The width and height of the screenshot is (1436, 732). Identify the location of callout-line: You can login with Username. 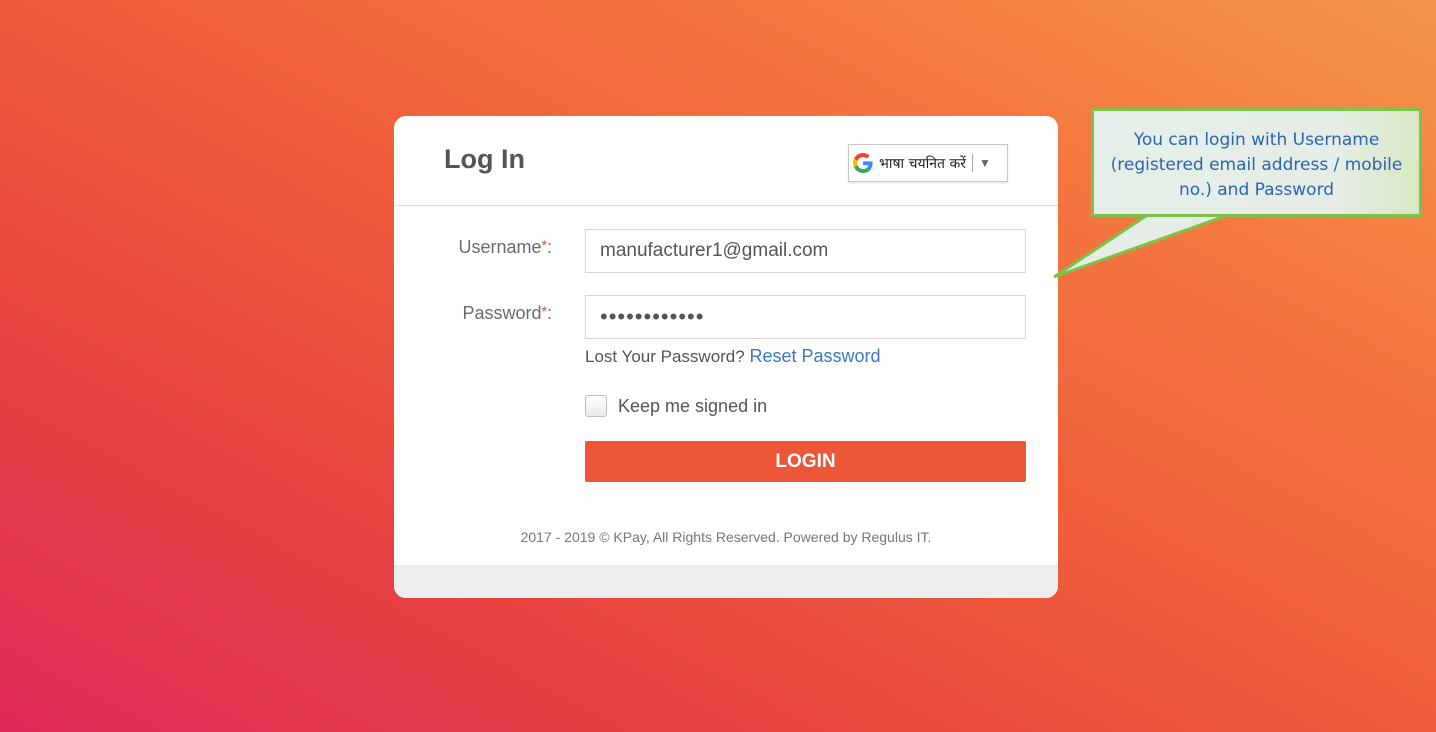
(1256, 140).